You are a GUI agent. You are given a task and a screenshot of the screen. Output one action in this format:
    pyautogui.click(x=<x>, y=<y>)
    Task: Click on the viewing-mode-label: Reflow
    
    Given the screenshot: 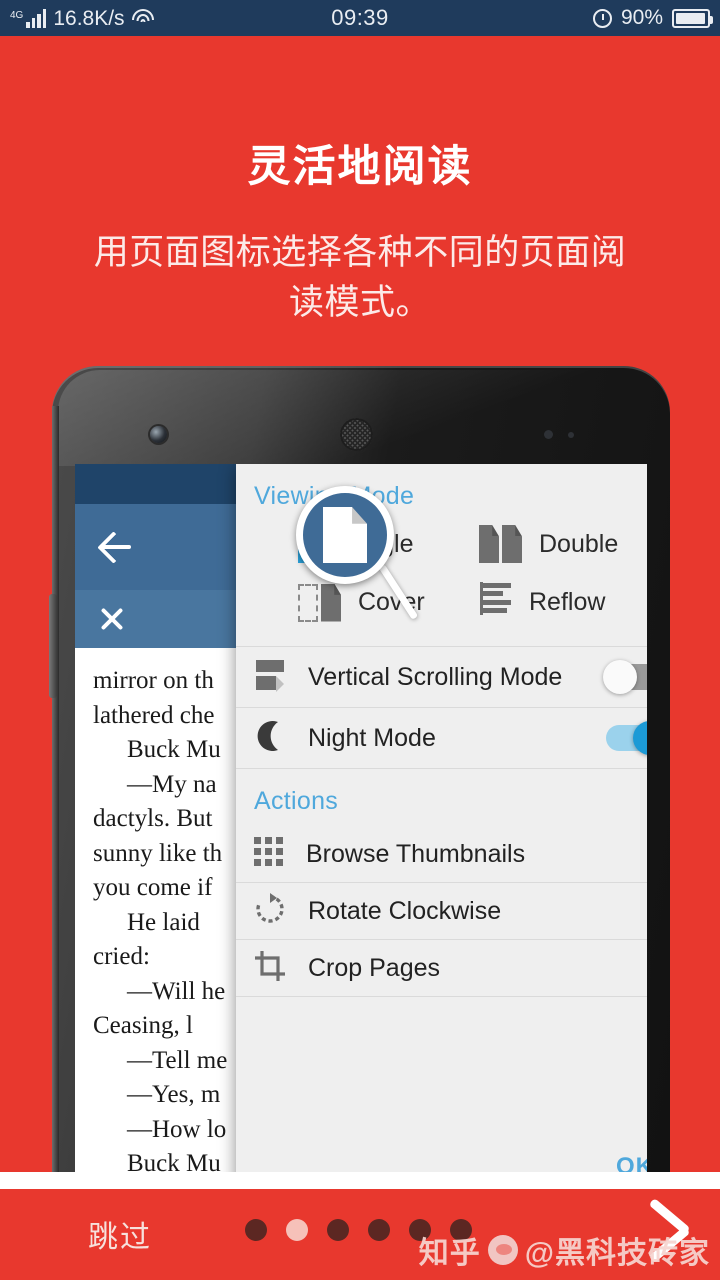 What is the action you would take?
    pyautogui.click(x=567, y=602)
    